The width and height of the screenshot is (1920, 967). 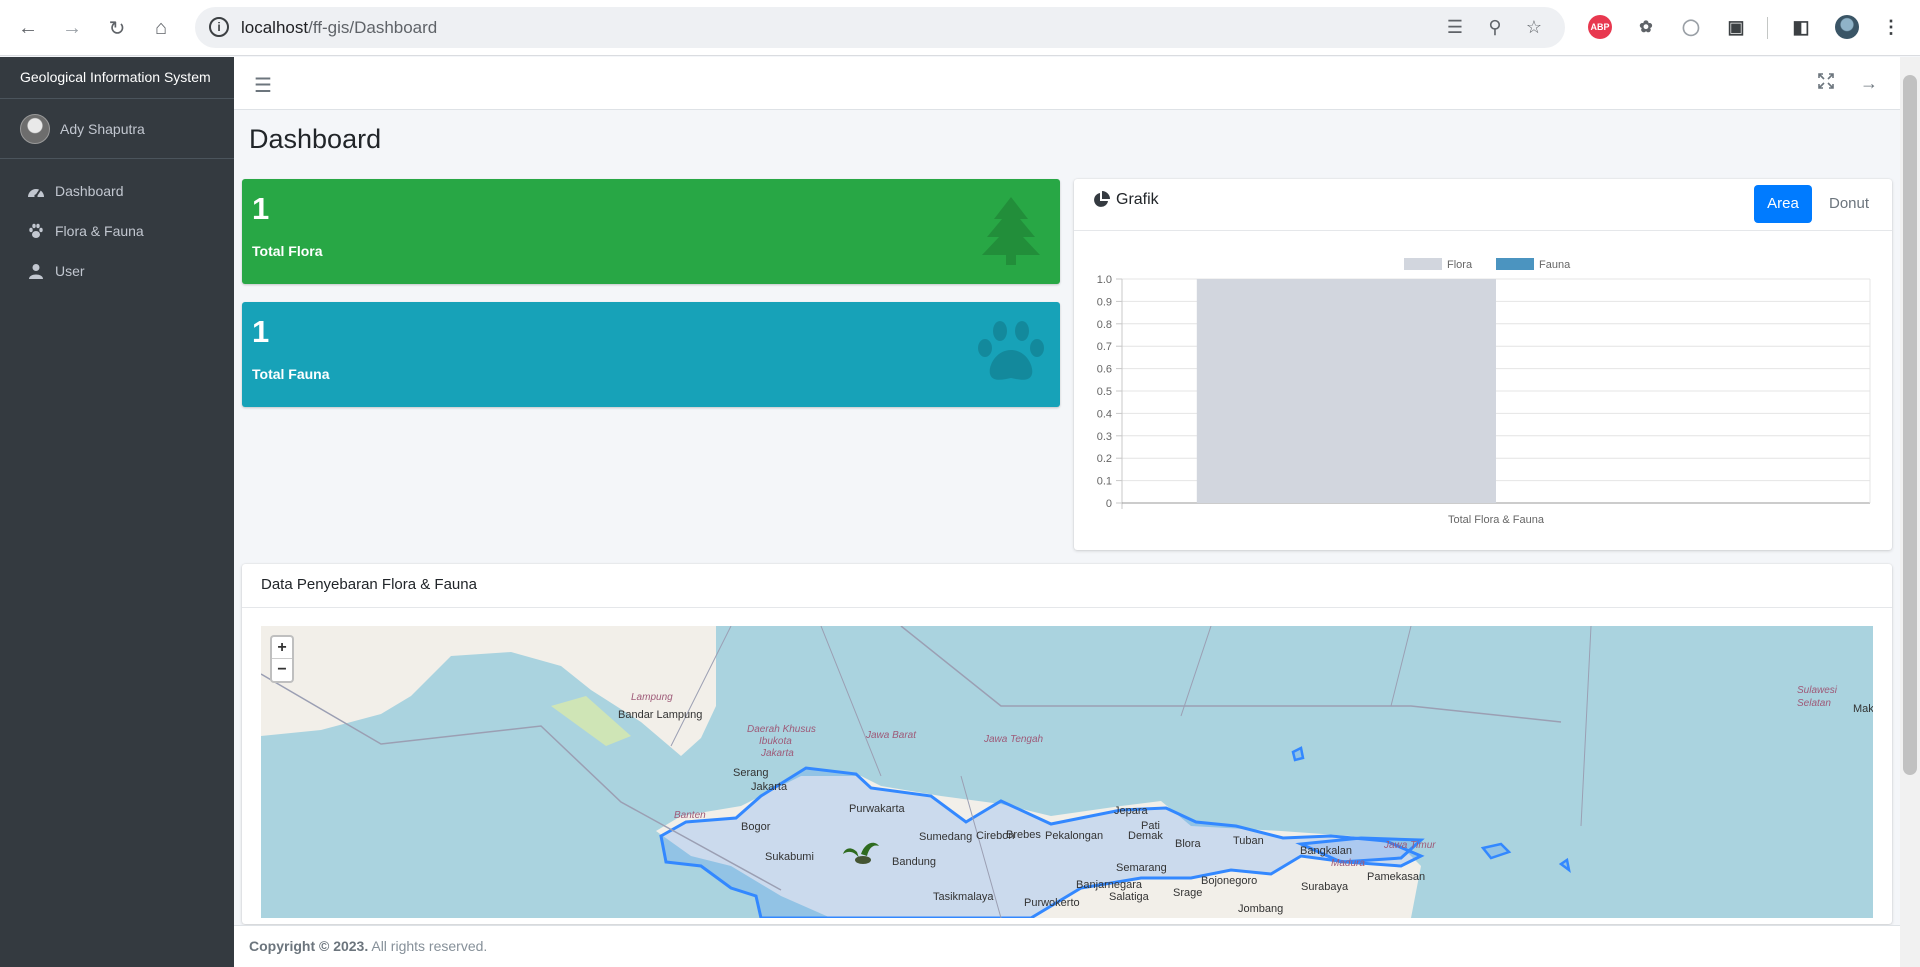 What do you see at coordinates (1847, 27) in the screenshot?
I see `profile-avatar` at bounding box center [1847, 27].